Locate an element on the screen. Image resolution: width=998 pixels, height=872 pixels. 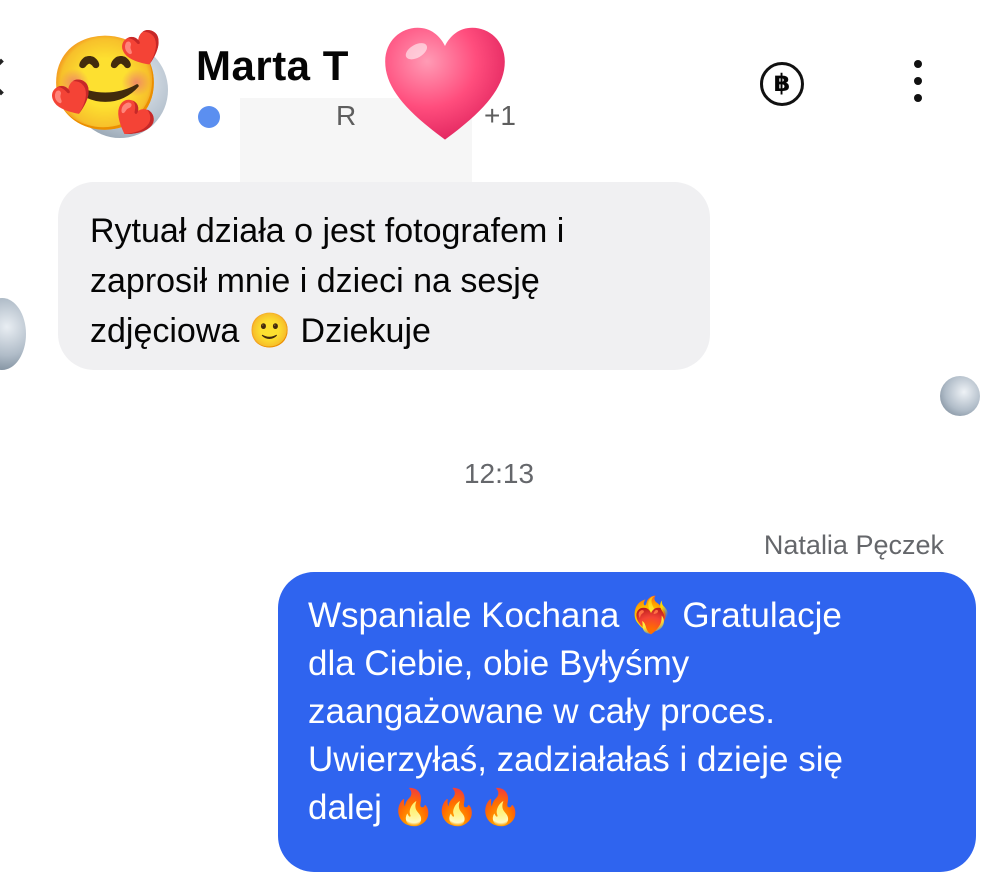
status-text-fragment: R is located at coordinates (346, 115).